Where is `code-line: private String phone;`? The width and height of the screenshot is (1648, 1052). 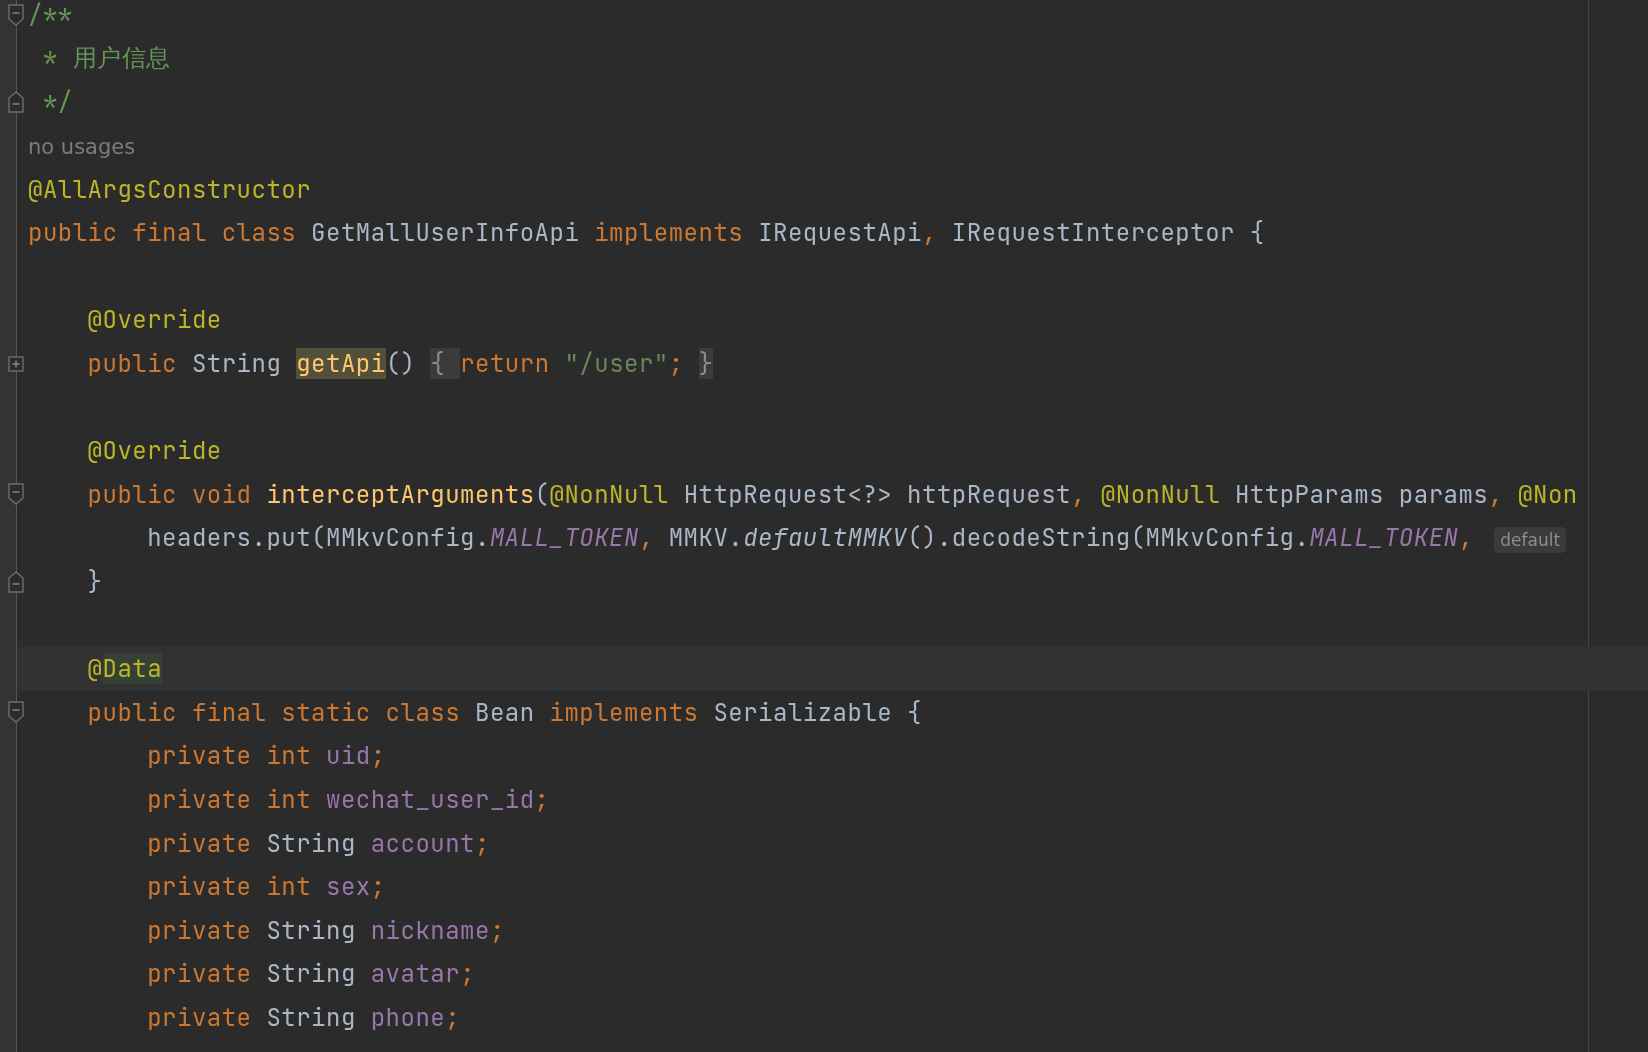
code-line: private String phone; is located at coordinates (303, 1017).